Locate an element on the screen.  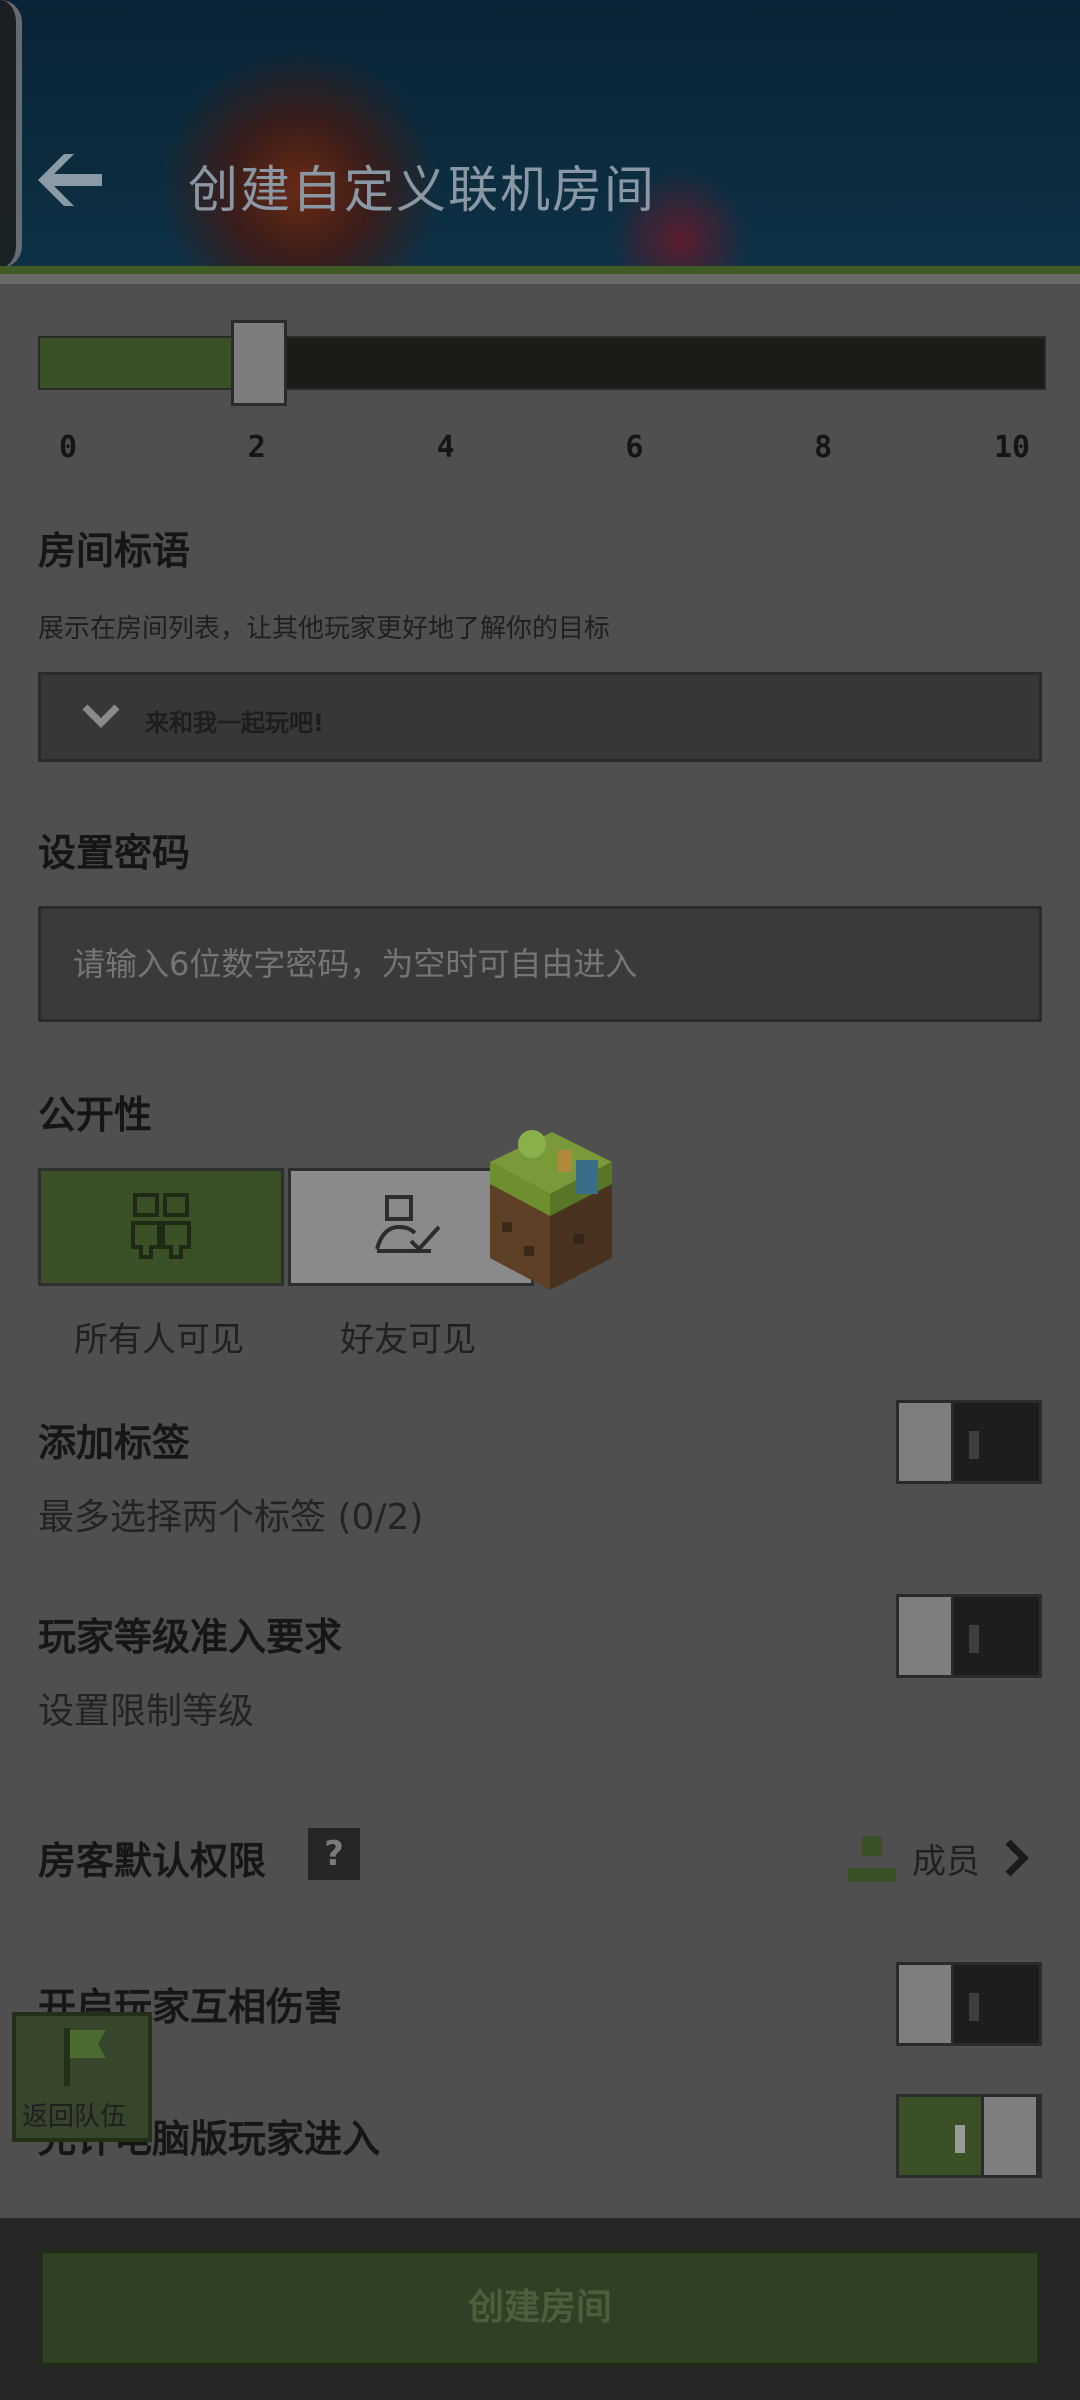
pvp-toggle is located at coordinates (969, 2004).